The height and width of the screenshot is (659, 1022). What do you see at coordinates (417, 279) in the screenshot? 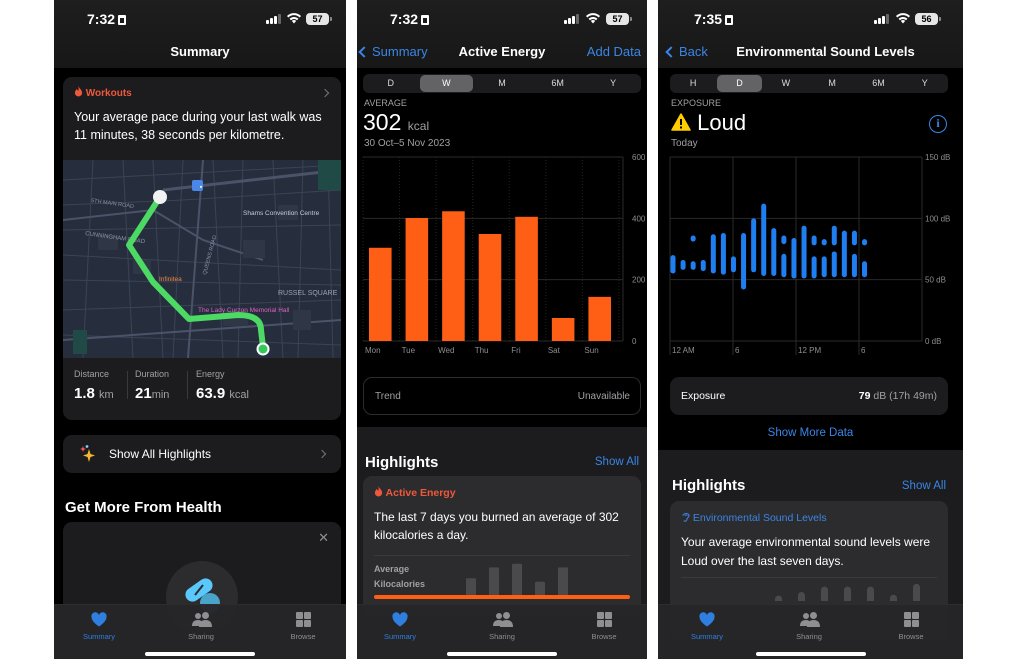
I see `bar-tue` at bounding box center [417, 279].